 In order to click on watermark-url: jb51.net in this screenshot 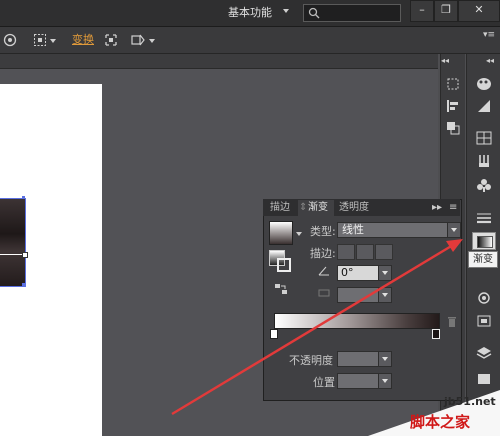, I will do `click(470, 401)`.